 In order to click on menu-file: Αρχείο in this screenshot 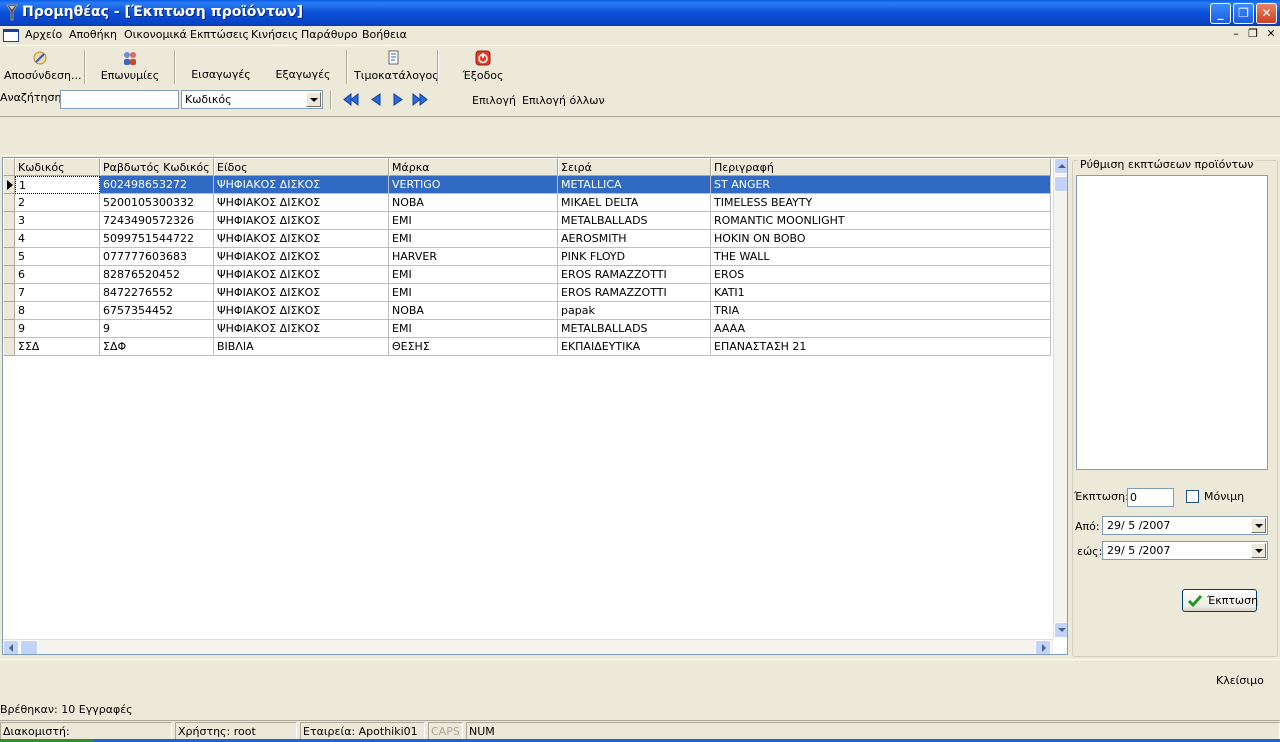, I will do `click(43, 34)`.